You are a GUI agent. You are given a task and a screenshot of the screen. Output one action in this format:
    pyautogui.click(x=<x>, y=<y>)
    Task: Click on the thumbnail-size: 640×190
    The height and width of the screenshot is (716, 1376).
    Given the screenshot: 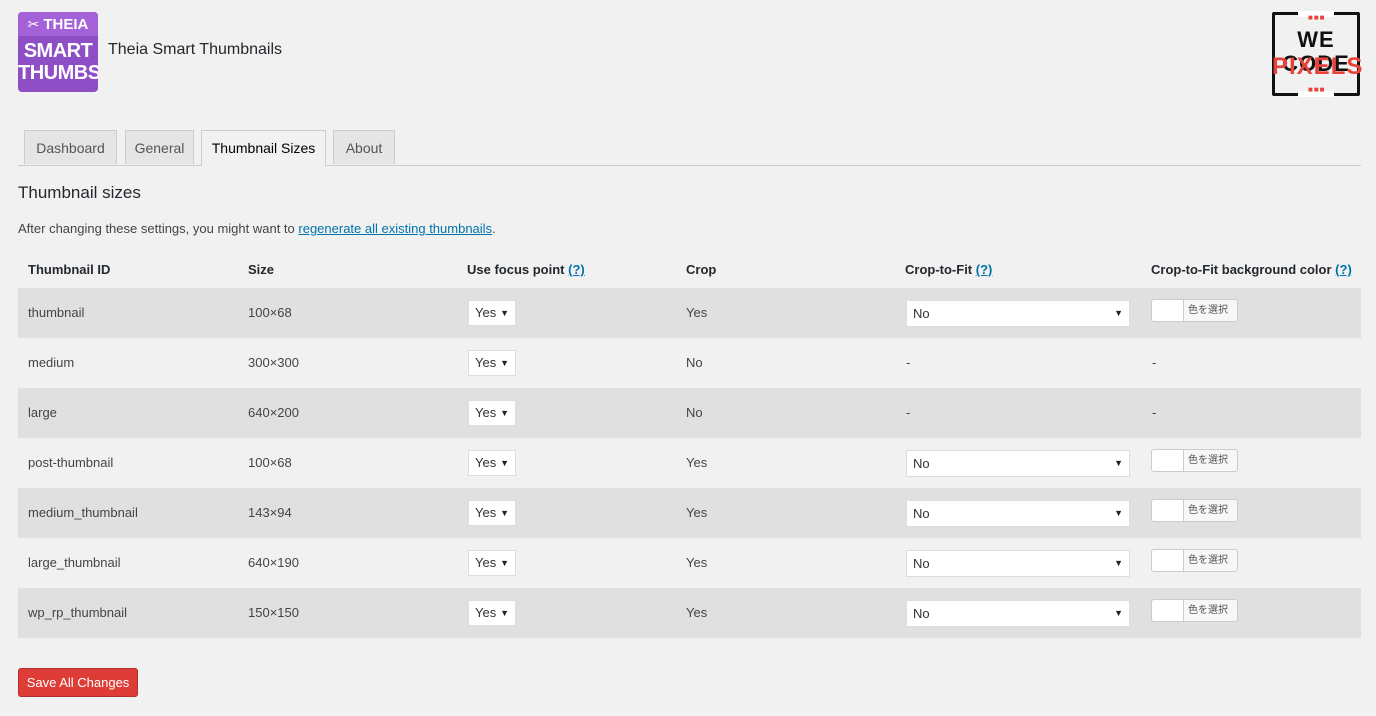 What is the action you would take?
    pyautogui.click(x=273, y=562)
    